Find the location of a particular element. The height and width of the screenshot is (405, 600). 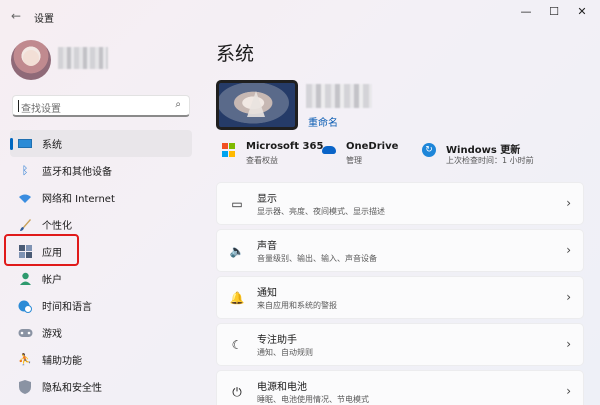

wifi-icon is located at coordinates (25, 198).